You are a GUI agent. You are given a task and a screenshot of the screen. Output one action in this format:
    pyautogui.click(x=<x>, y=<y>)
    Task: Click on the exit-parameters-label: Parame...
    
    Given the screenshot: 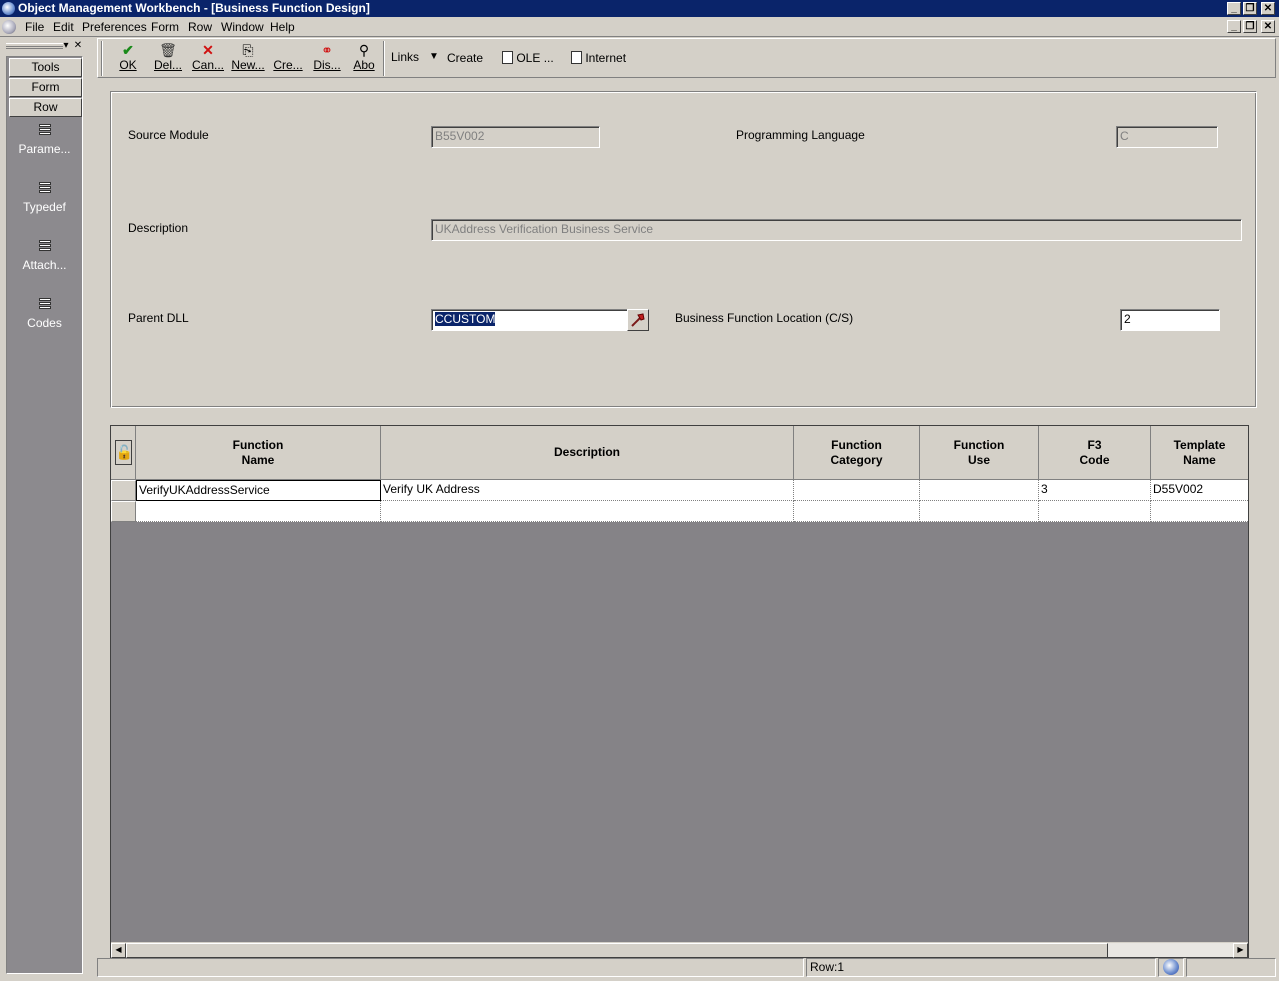 What is the action you would take?
    pyautogui.click(x=44, y=149)
    